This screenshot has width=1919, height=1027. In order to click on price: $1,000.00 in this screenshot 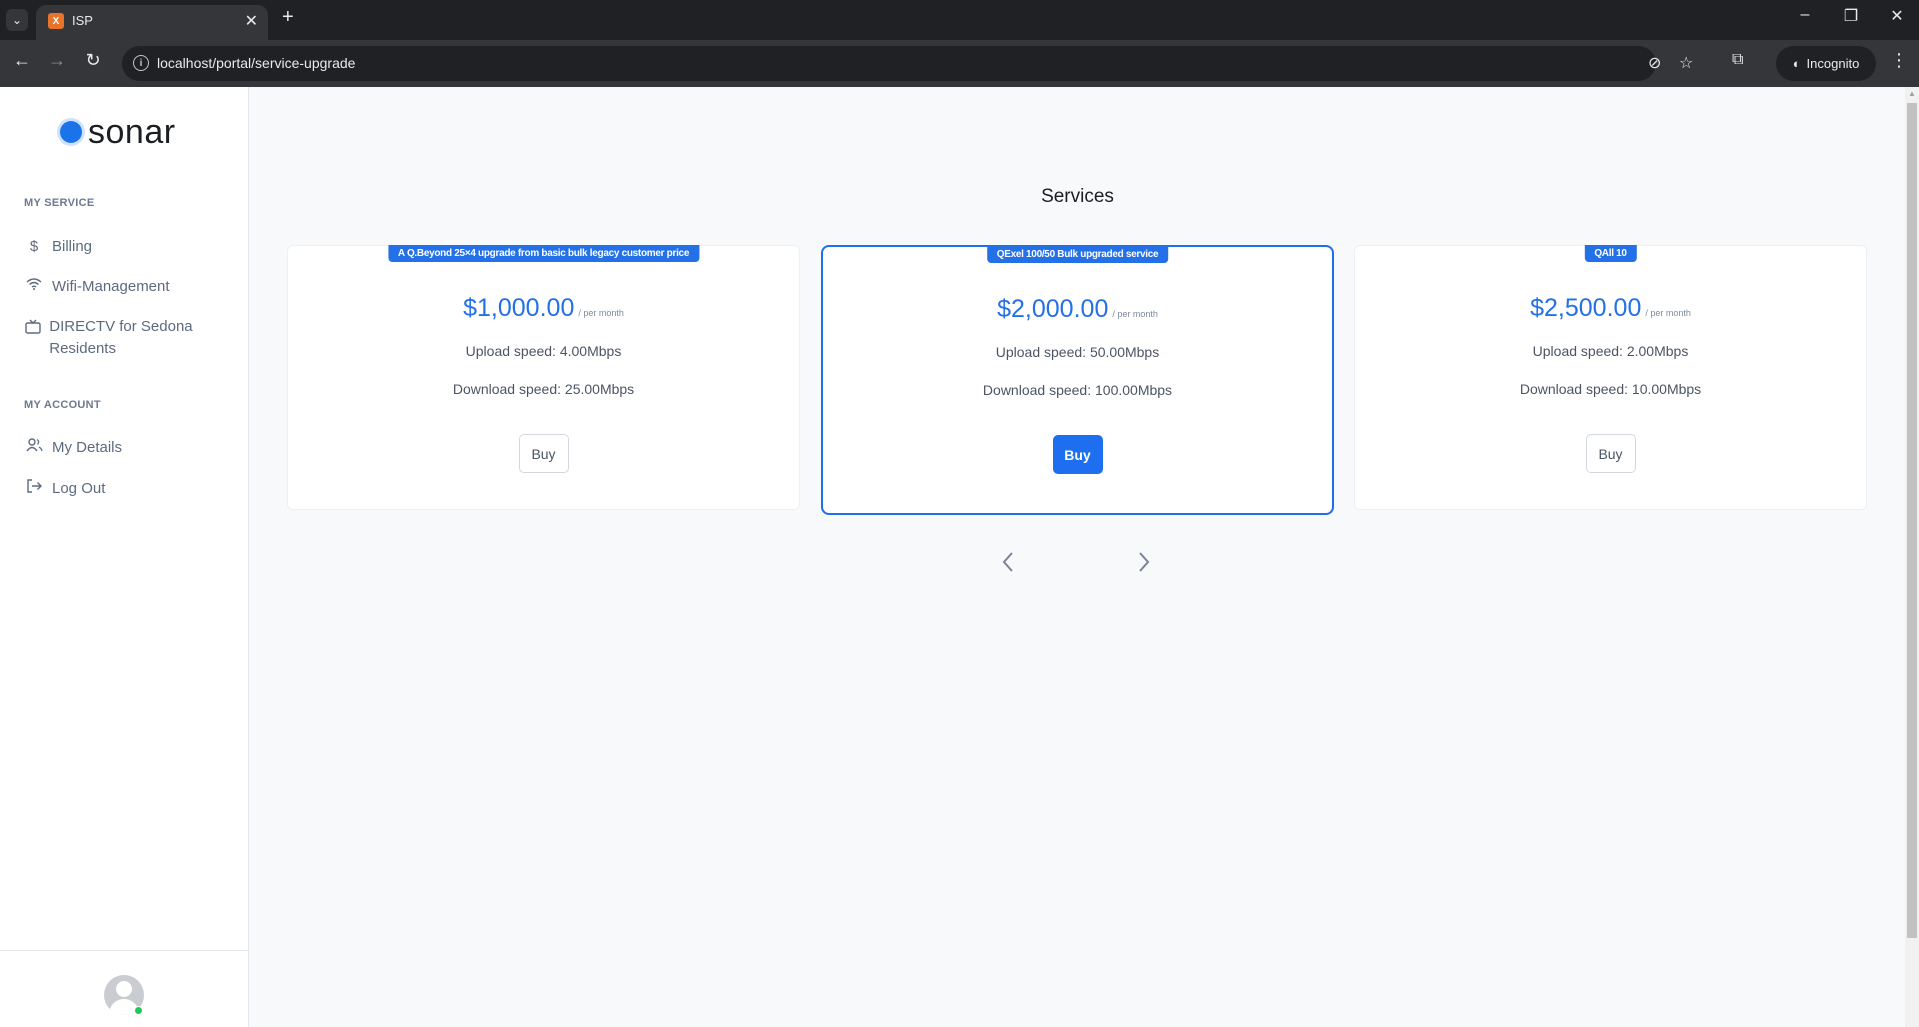, I will do `click(519, 308)`.